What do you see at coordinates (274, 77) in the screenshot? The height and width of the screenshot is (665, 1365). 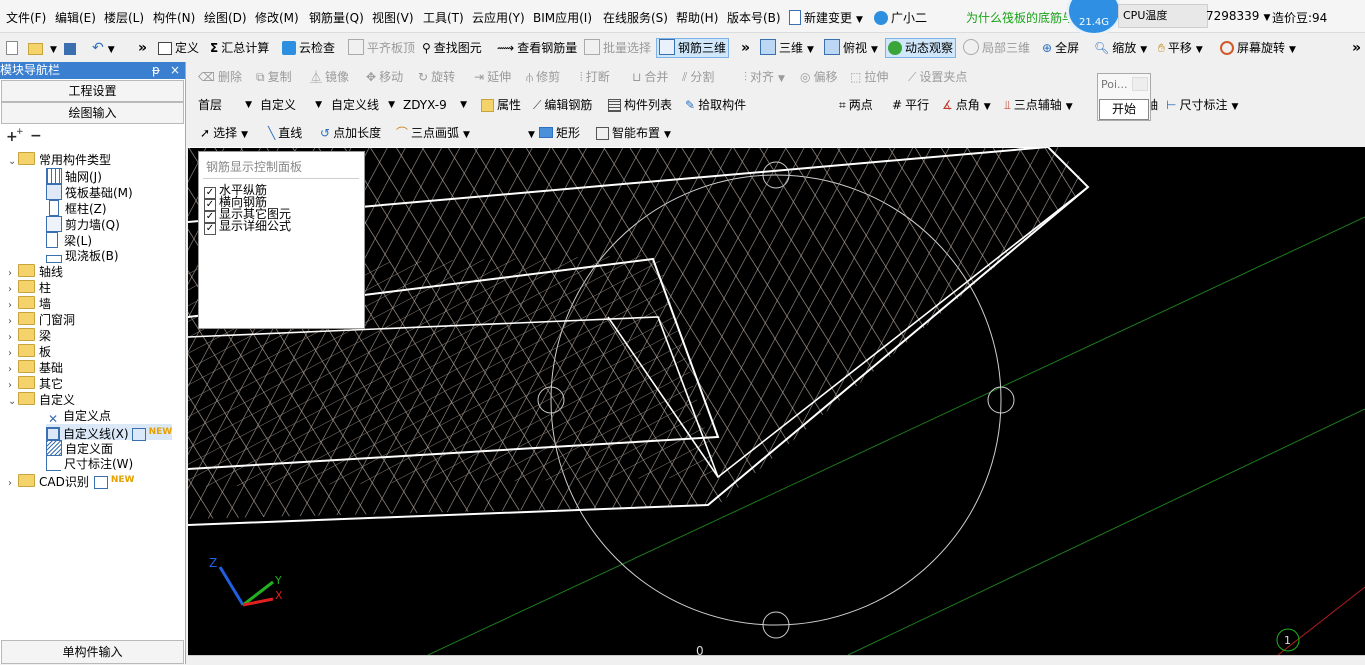 I see `copy-button: ⧉ 复制` at bounding box center [274, 77].